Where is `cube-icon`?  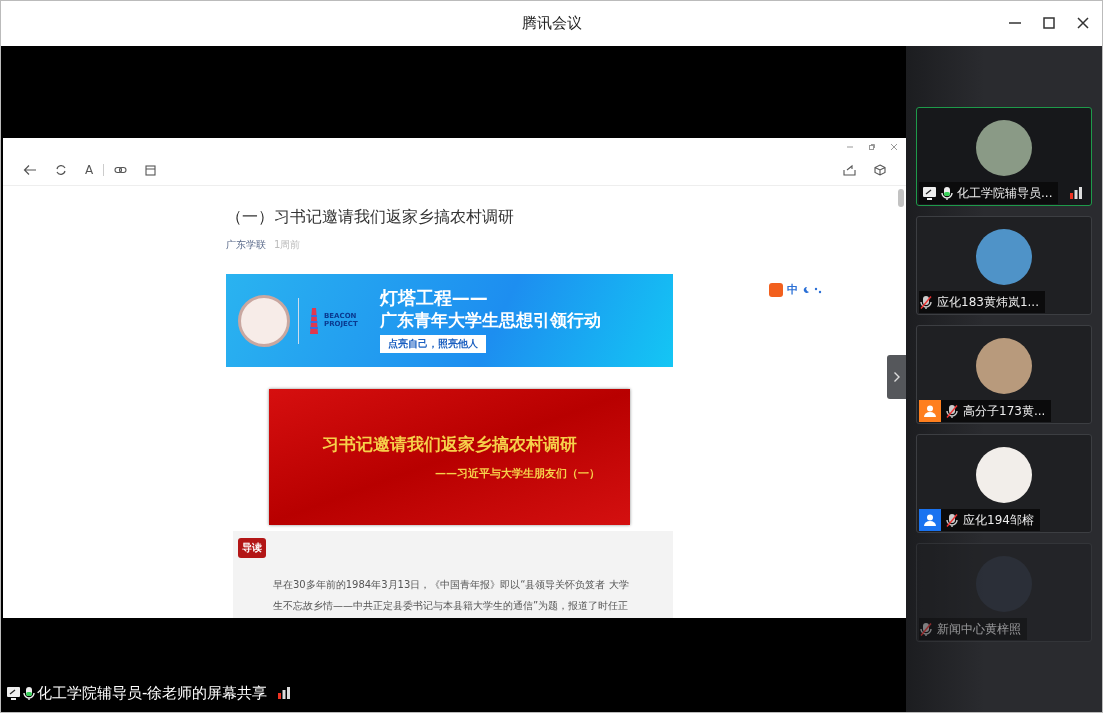 cube-icon is located at coordinates (880, 170).